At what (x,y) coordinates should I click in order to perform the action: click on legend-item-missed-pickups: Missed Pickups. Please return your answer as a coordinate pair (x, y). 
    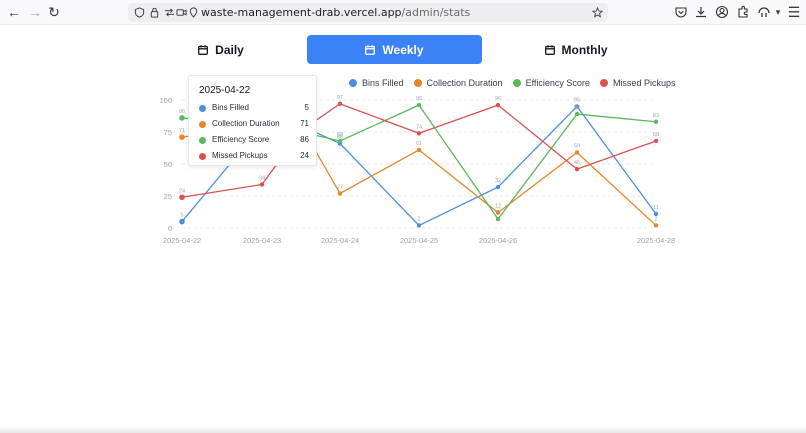
    Looking at the image, I should click on (637, 83).